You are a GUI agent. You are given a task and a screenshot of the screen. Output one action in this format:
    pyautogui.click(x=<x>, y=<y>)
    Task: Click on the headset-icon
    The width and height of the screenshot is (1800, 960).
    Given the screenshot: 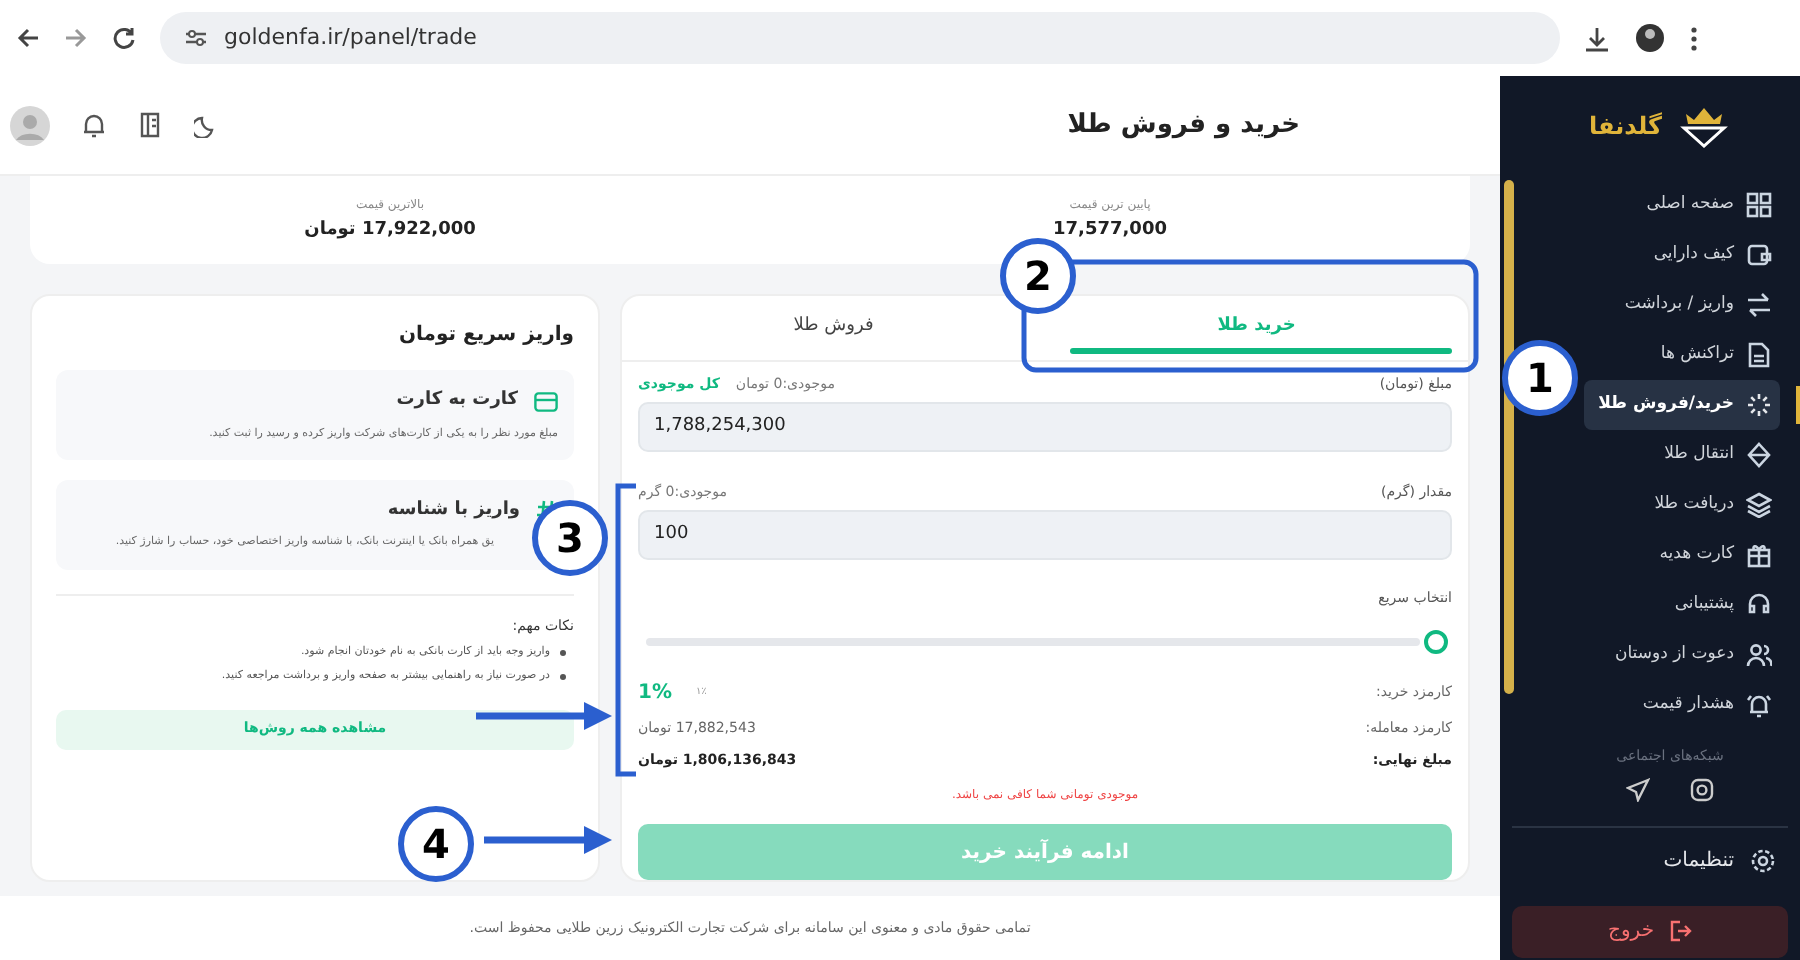 What is the action you would take?
    pyautogui.click(x=1759, y=605)
    